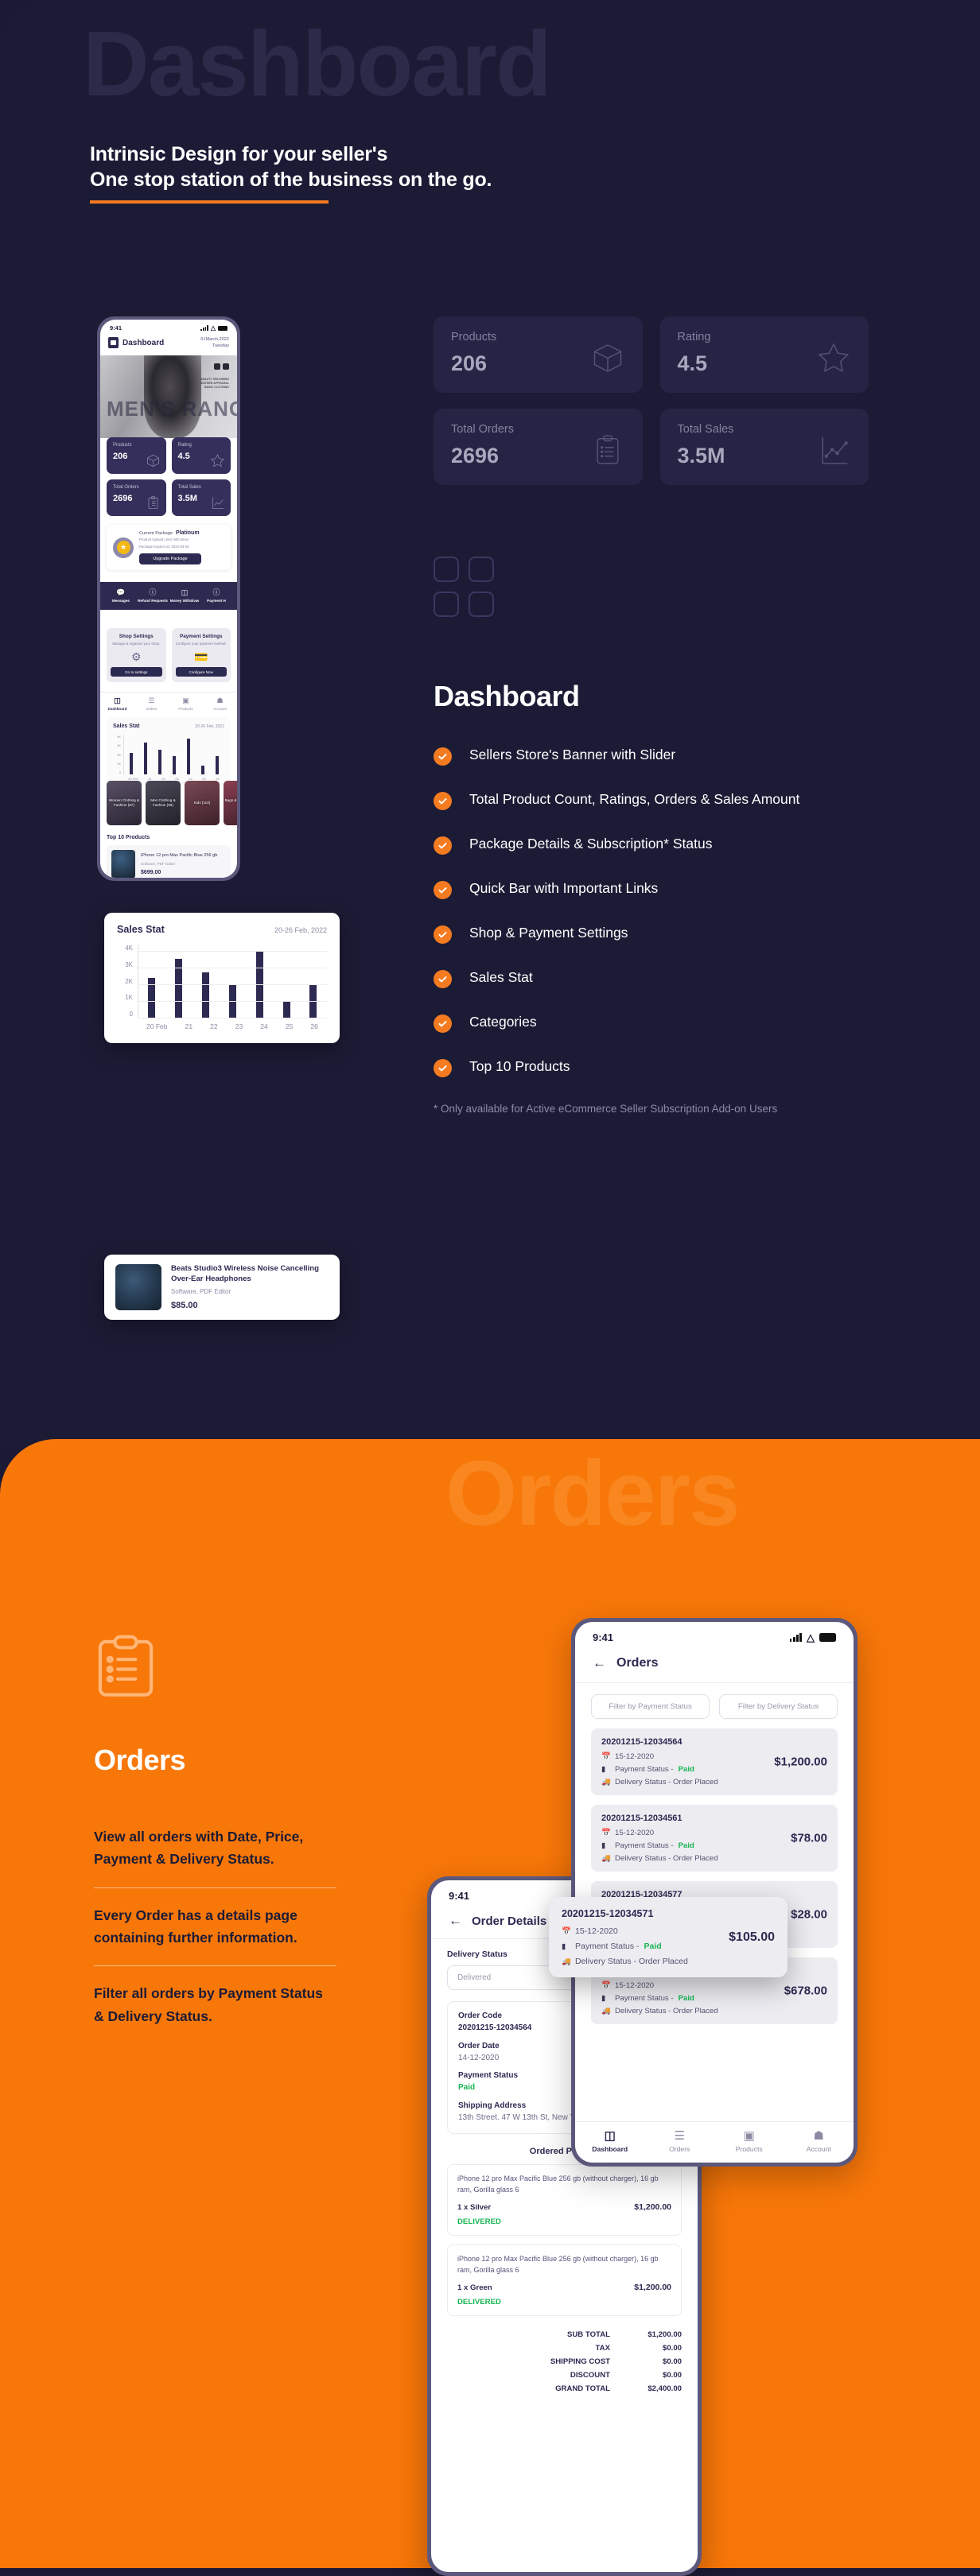 The height and width of the screenshot is (2576, 980). I want to click on decorative-grid, so click(464, 587).